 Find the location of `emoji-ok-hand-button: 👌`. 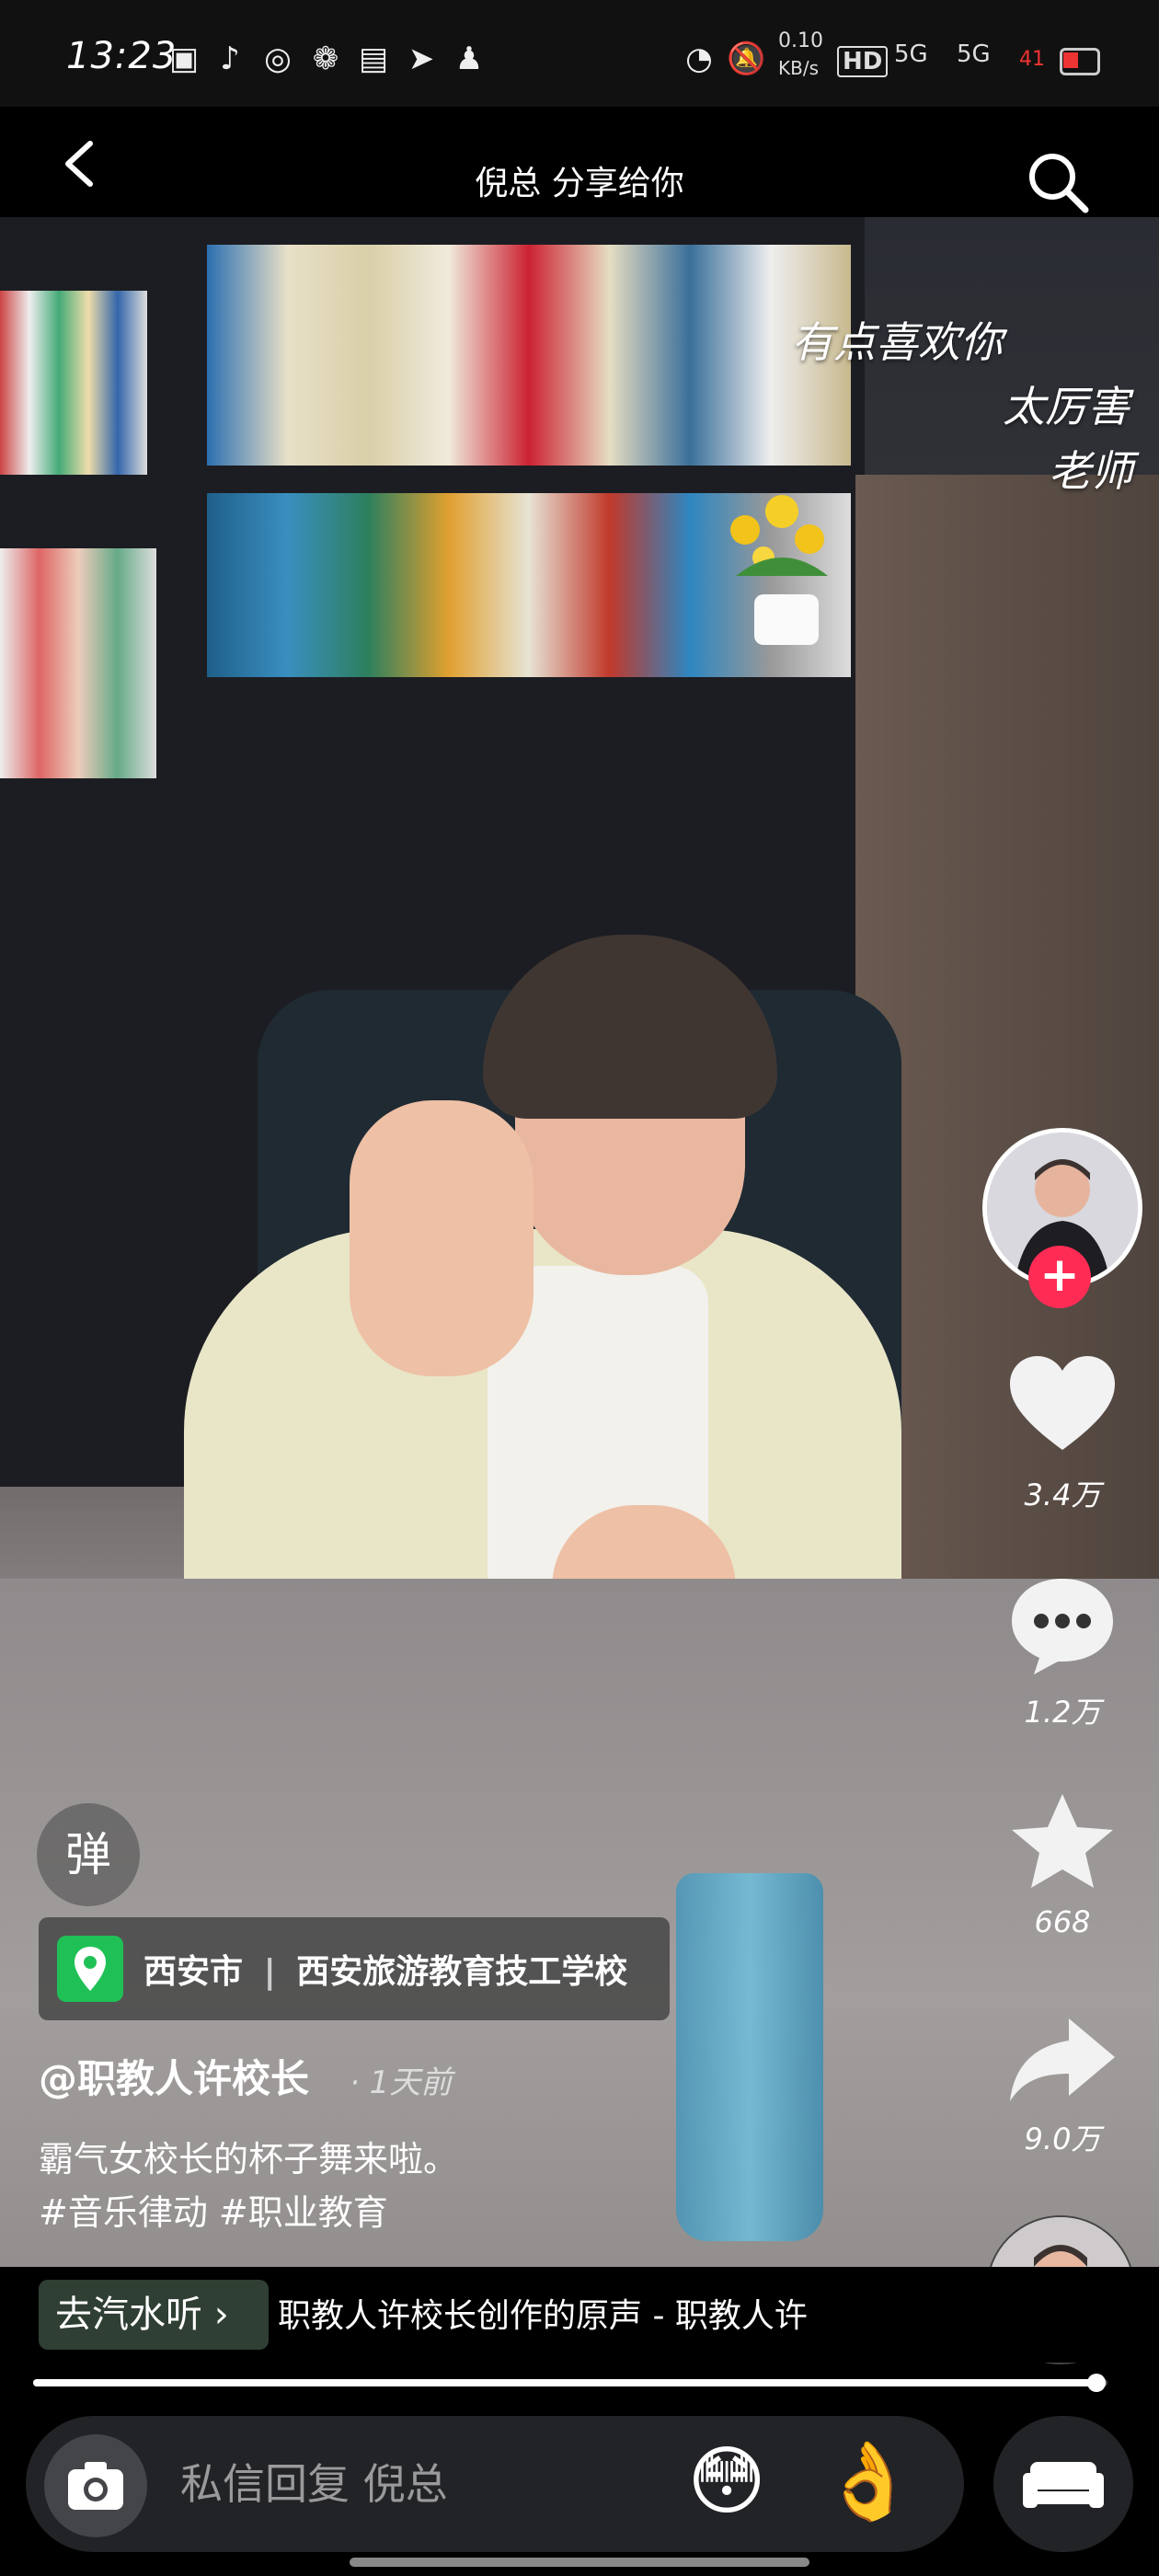

emoji-ok-hand-button: 👌 is located at coordinates (868, 2482).